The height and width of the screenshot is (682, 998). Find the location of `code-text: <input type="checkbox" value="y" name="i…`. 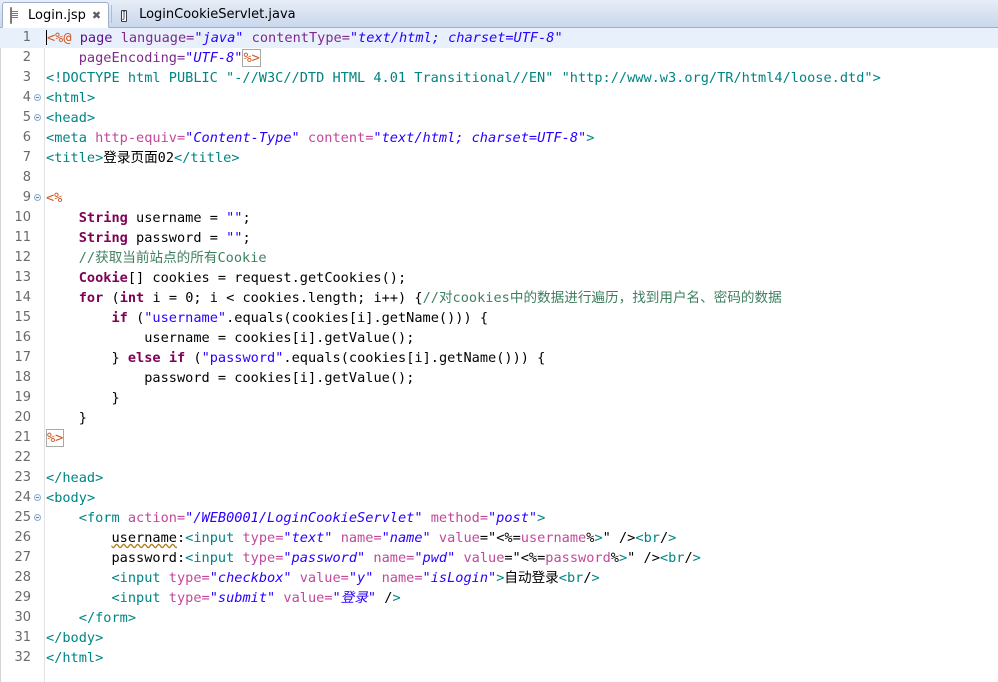

code-text: <input type="checkbox" value="y" name="i… is located at coordinates (355, 578).